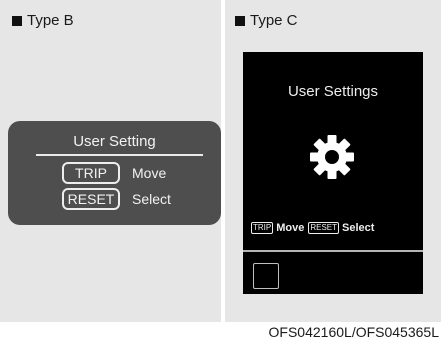 The image size is (441, 342). Describe the element at coordinates (333, 91) in the screenshot. I see `type-c-title: User Settings` at that location.